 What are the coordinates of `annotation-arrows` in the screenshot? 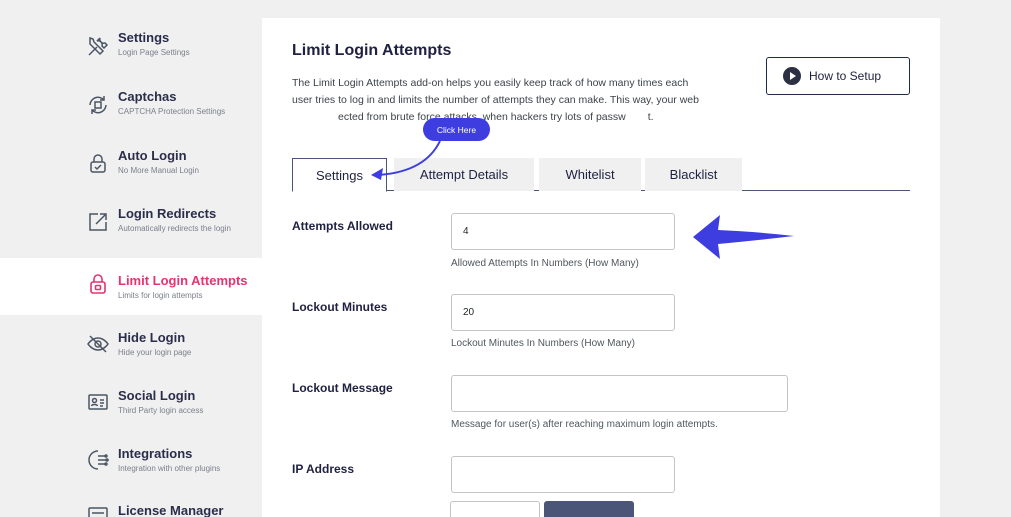 It's located at (582, 199).